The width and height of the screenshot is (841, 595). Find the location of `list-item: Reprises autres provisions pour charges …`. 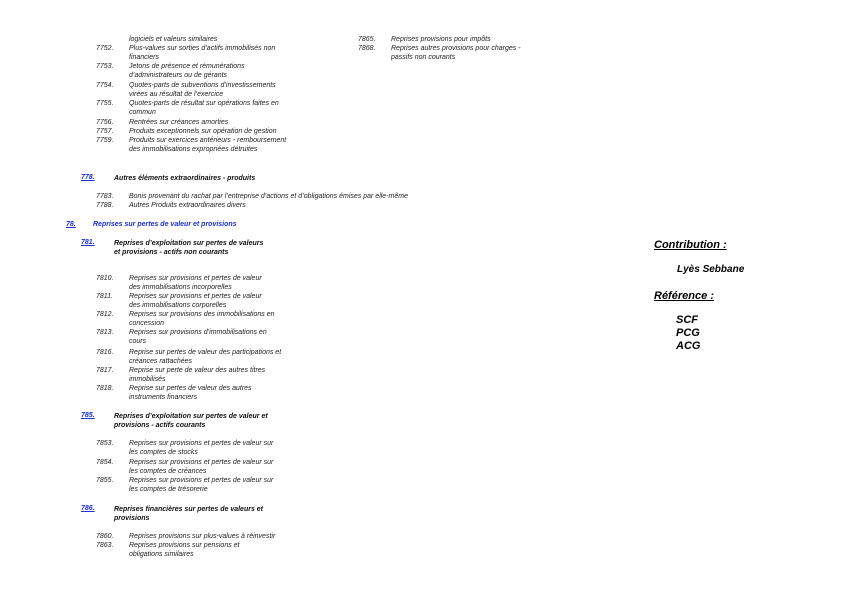

list-item: Reprises autres provisions pour charges … is located at coordinates (456, 53).